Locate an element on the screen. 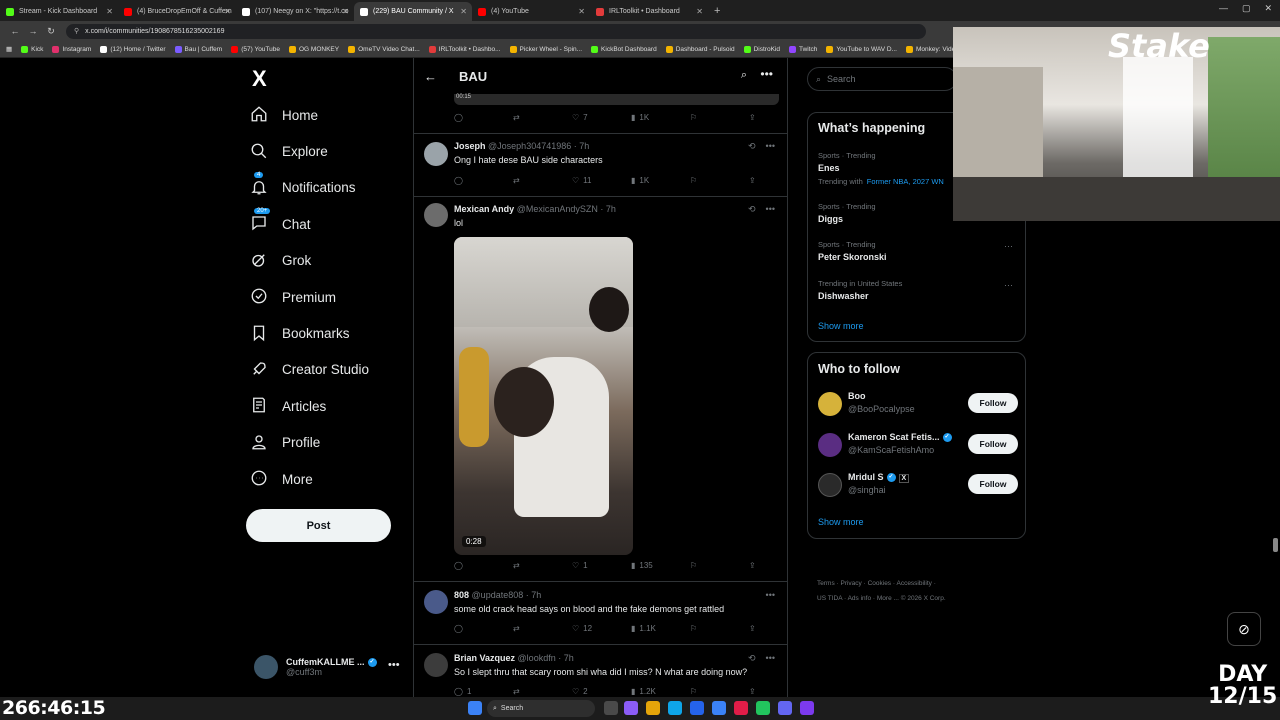 The height and width of the screenshot is (720, 1280). sidebar-item-chat: 20+ Chat is located at coordinates (309, 224).